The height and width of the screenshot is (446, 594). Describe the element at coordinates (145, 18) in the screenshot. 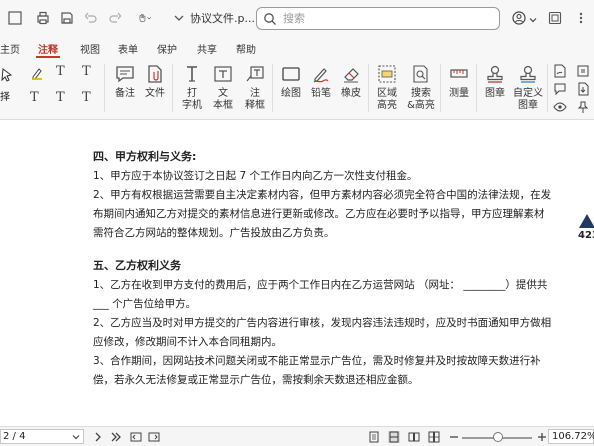

I see `hand-tool-icon` at that location.